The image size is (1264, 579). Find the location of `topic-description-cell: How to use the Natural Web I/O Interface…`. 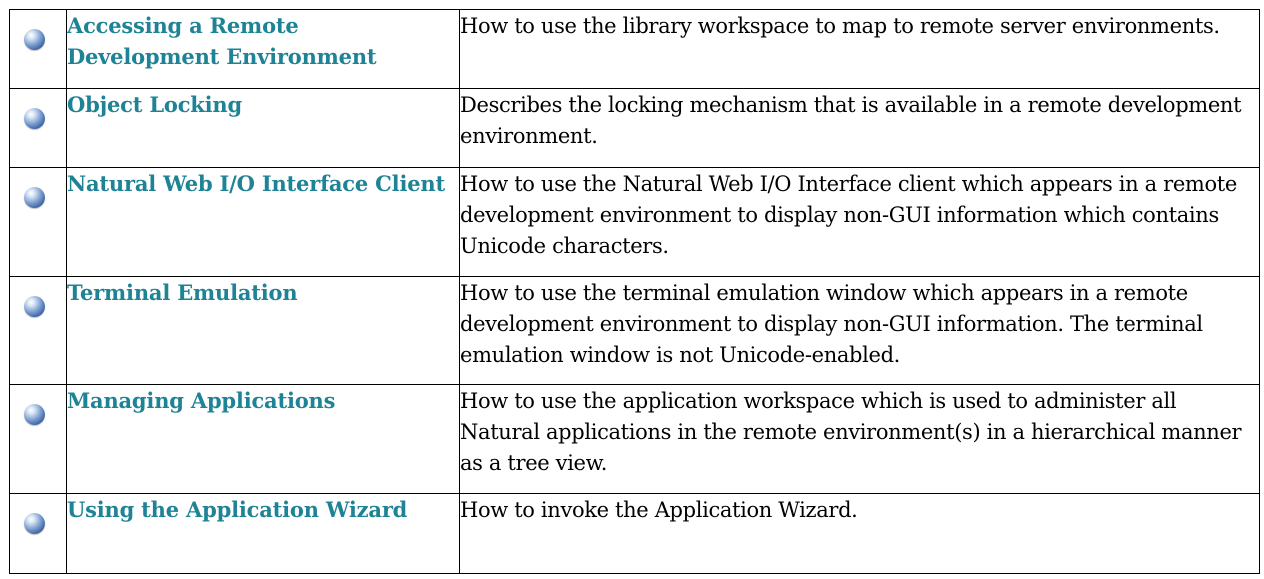

topic-description-cell: How to use the Natural Web I/O Interface… is located at coordinates (859, 222).